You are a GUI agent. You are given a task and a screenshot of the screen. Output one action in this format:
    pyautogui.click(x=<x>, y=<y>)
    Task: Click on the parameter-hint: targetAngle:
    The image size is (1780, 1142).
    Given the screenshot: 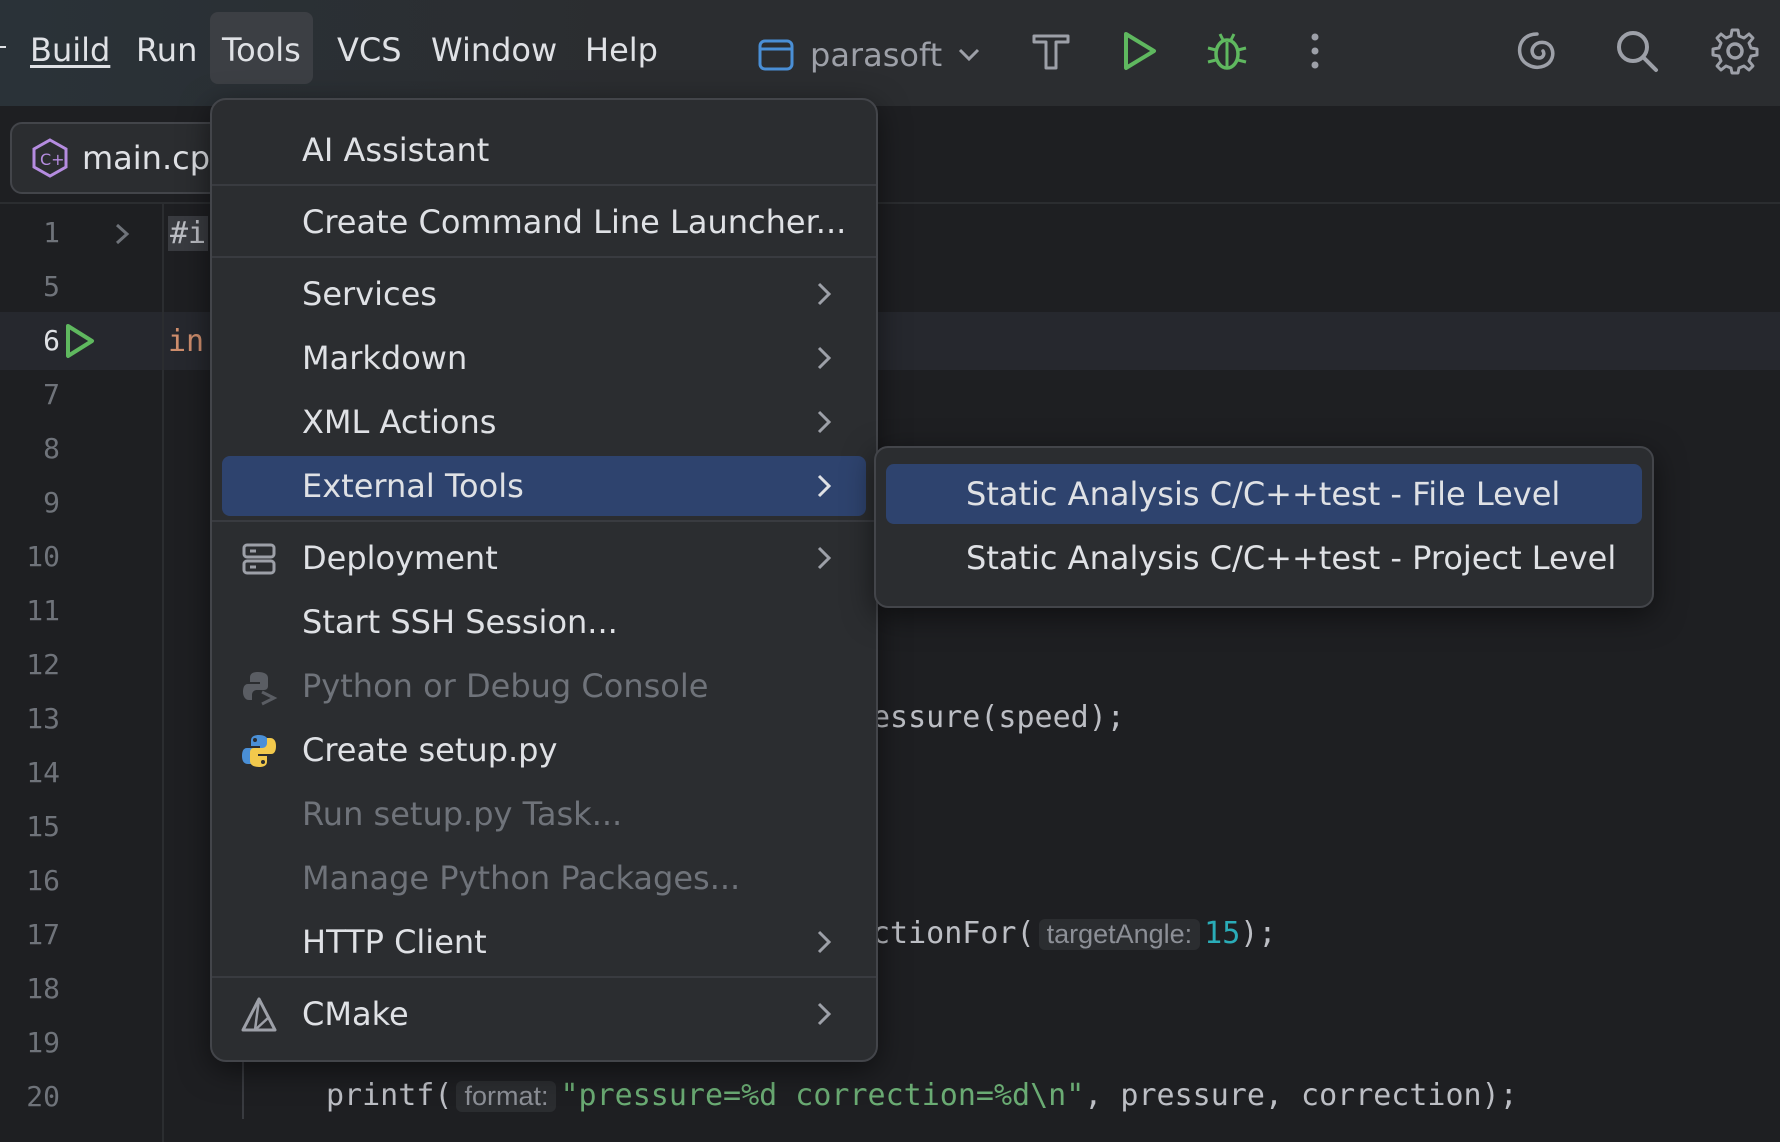 What is the action you would take?
    pyautogui.click(x=1119, y=934)
    